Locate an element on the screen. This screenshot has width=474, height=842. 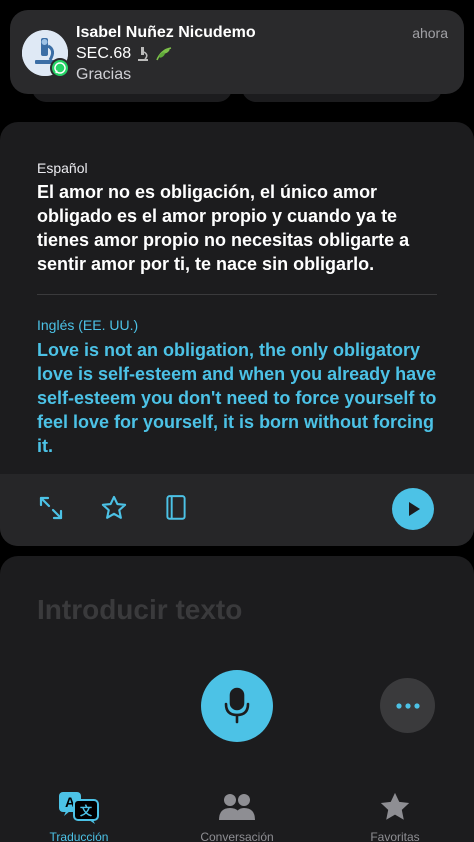
people-icon is located at coordinates (237, 807).